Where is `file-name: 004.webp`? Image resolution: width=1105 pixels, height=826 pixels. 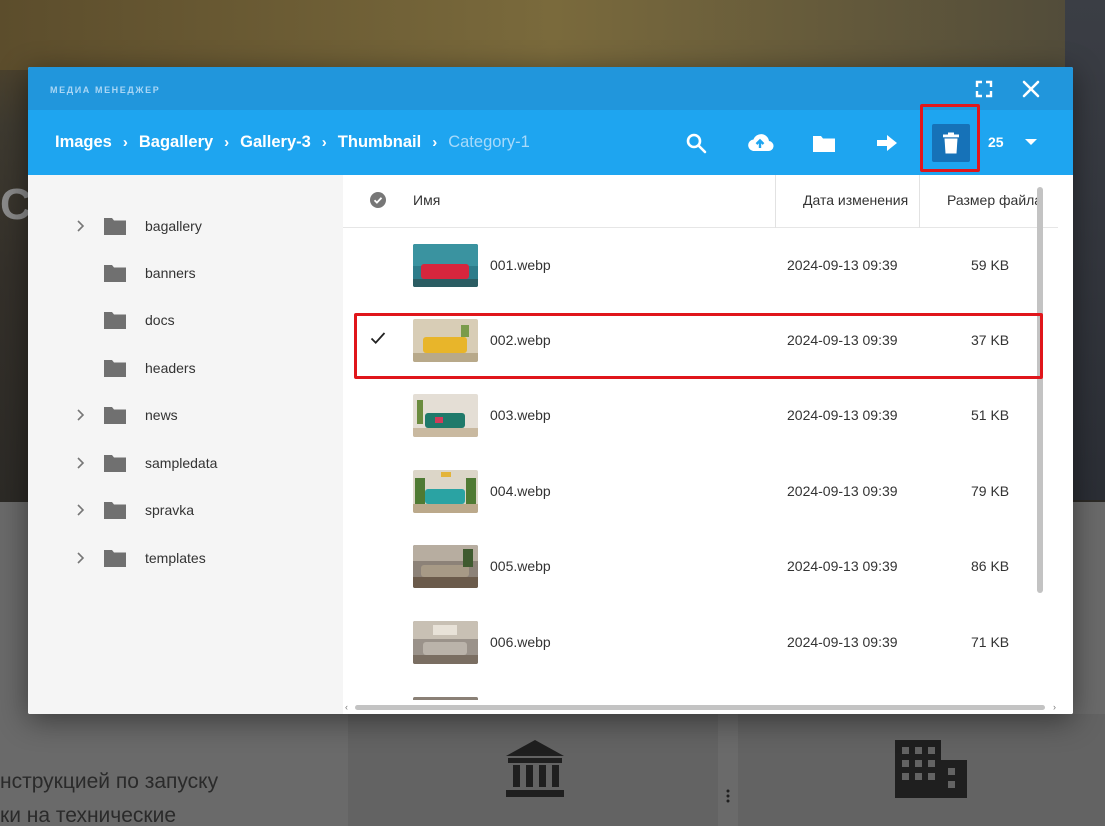 file-name: 004.webp is located at coordinates (520, 491).